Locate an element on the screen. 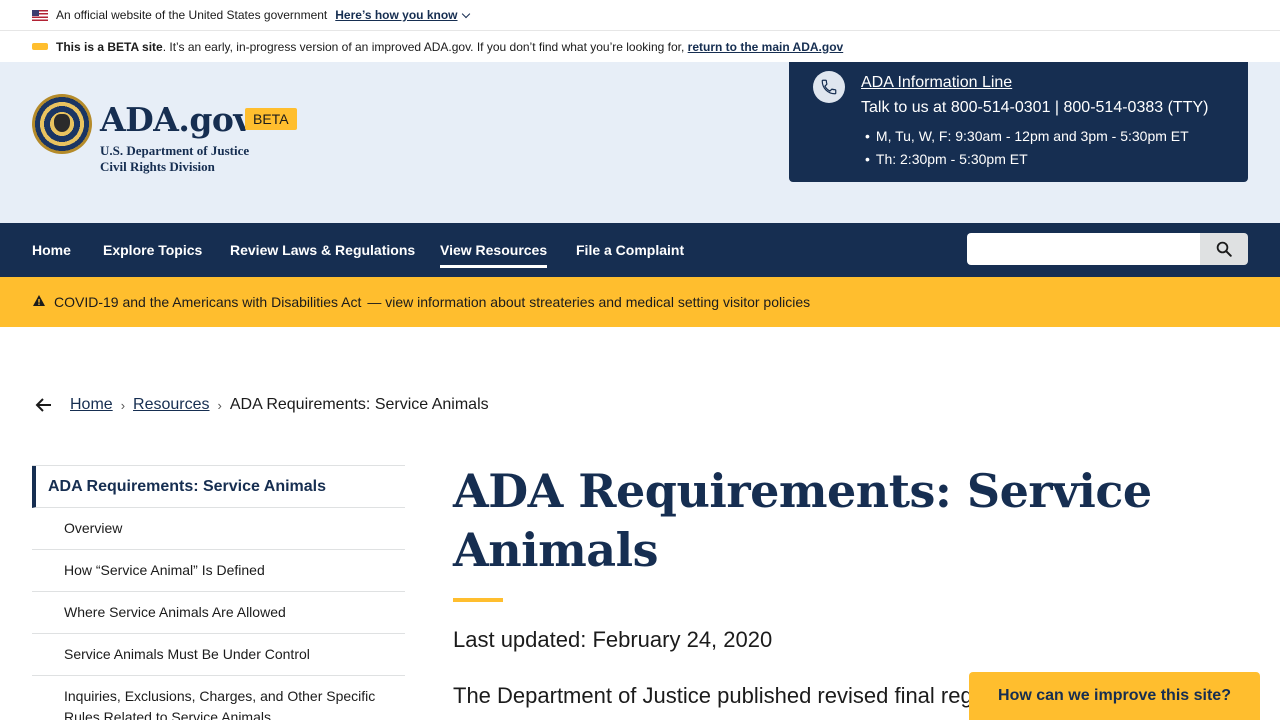 The image size is (1280, 720). hours-item: Th: 2:30pm - 5:30pm ET is located at coordinates (1027, 159).